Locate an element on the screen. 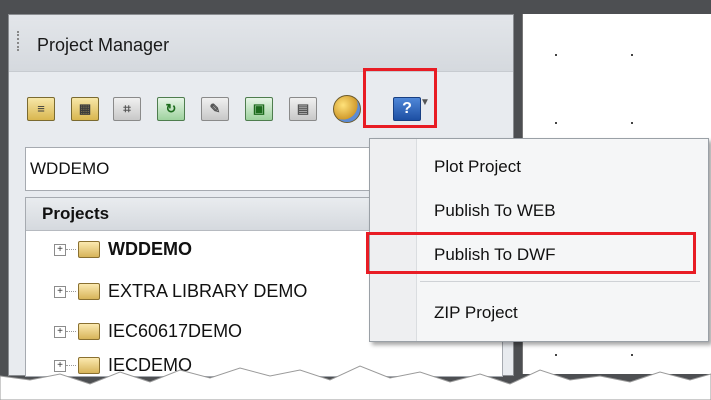  drawing-list-display-button: ▤ is located at coordinates (303, 109).